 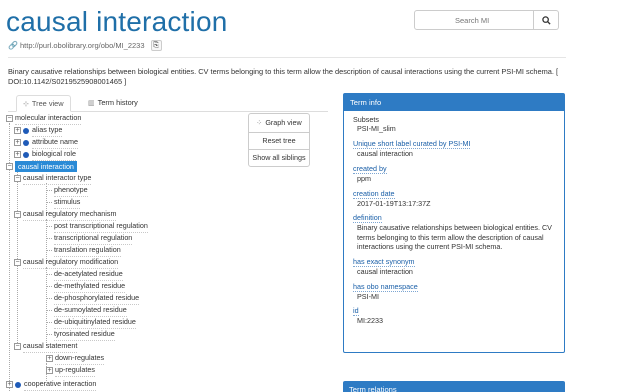 What do you see at coordinates (89, 239) in the screenshot?
I see `tree-leaf: transcriptional regulation` at bounding box center [89, 239].